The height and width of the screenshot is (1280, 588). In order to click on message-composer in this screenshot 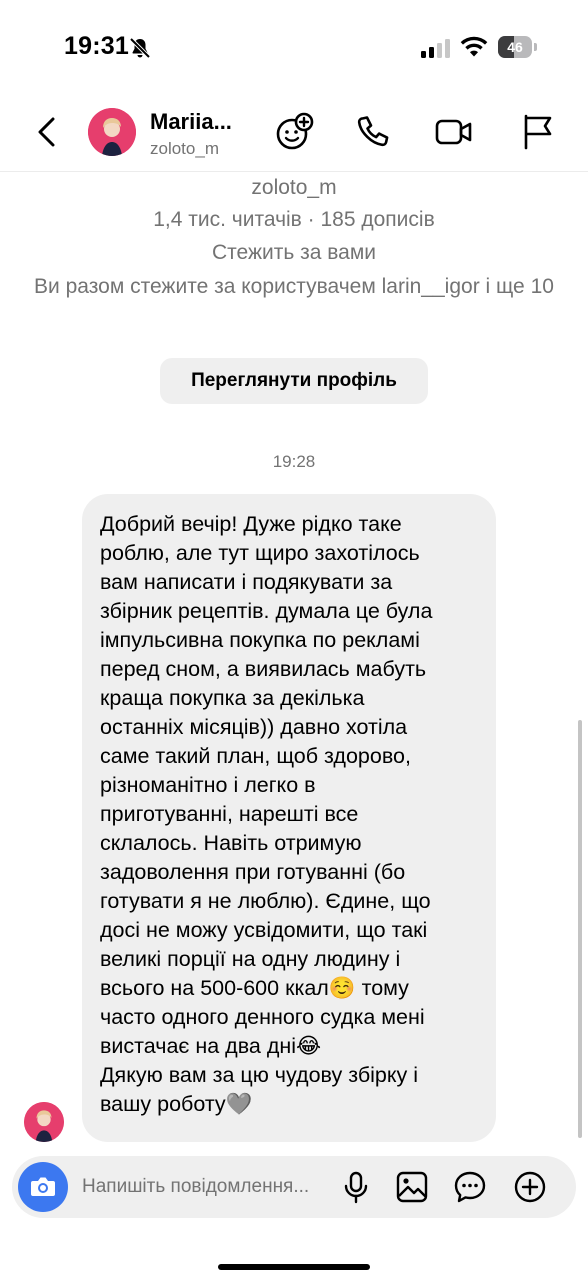, I will do `click(294, 1187)`.